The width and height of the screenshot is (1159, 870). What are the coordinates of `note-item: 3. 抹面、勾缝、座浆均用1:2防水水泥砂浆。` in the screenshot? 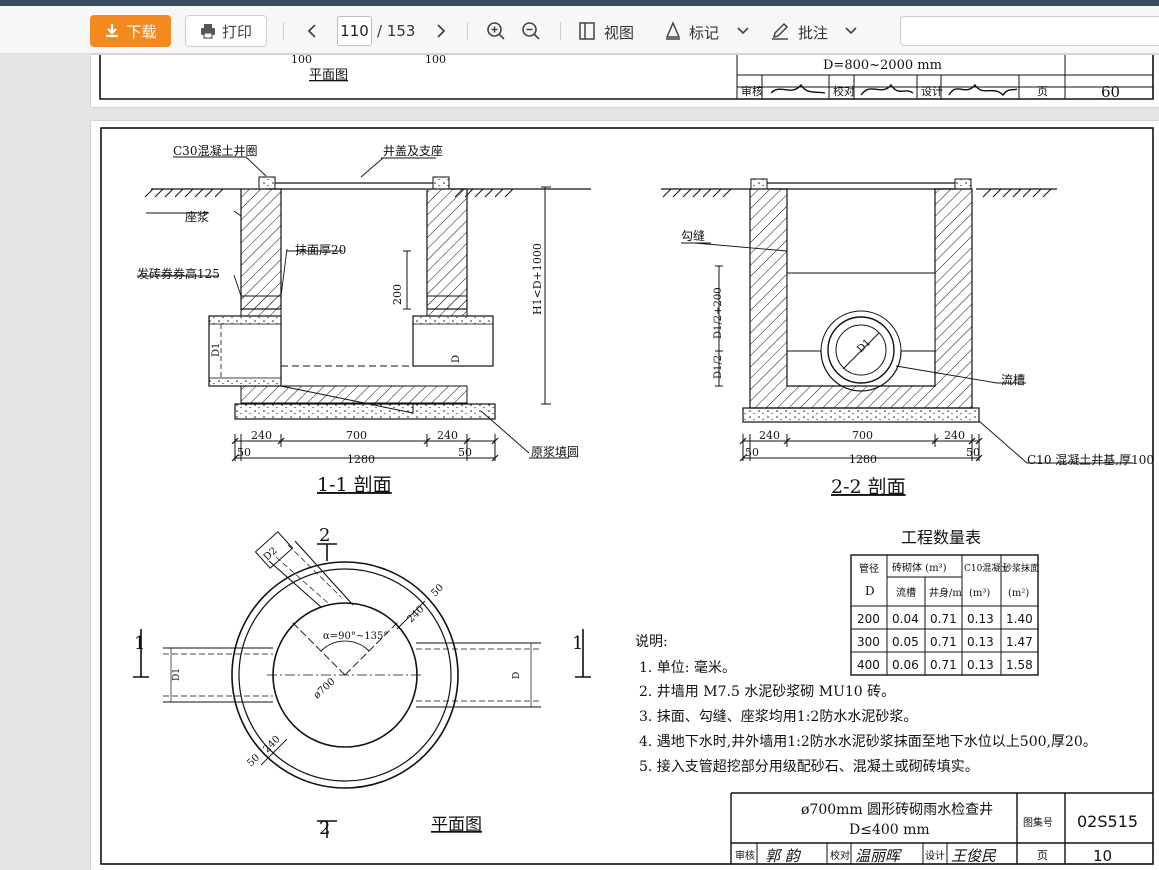 It's located at (778, 717).